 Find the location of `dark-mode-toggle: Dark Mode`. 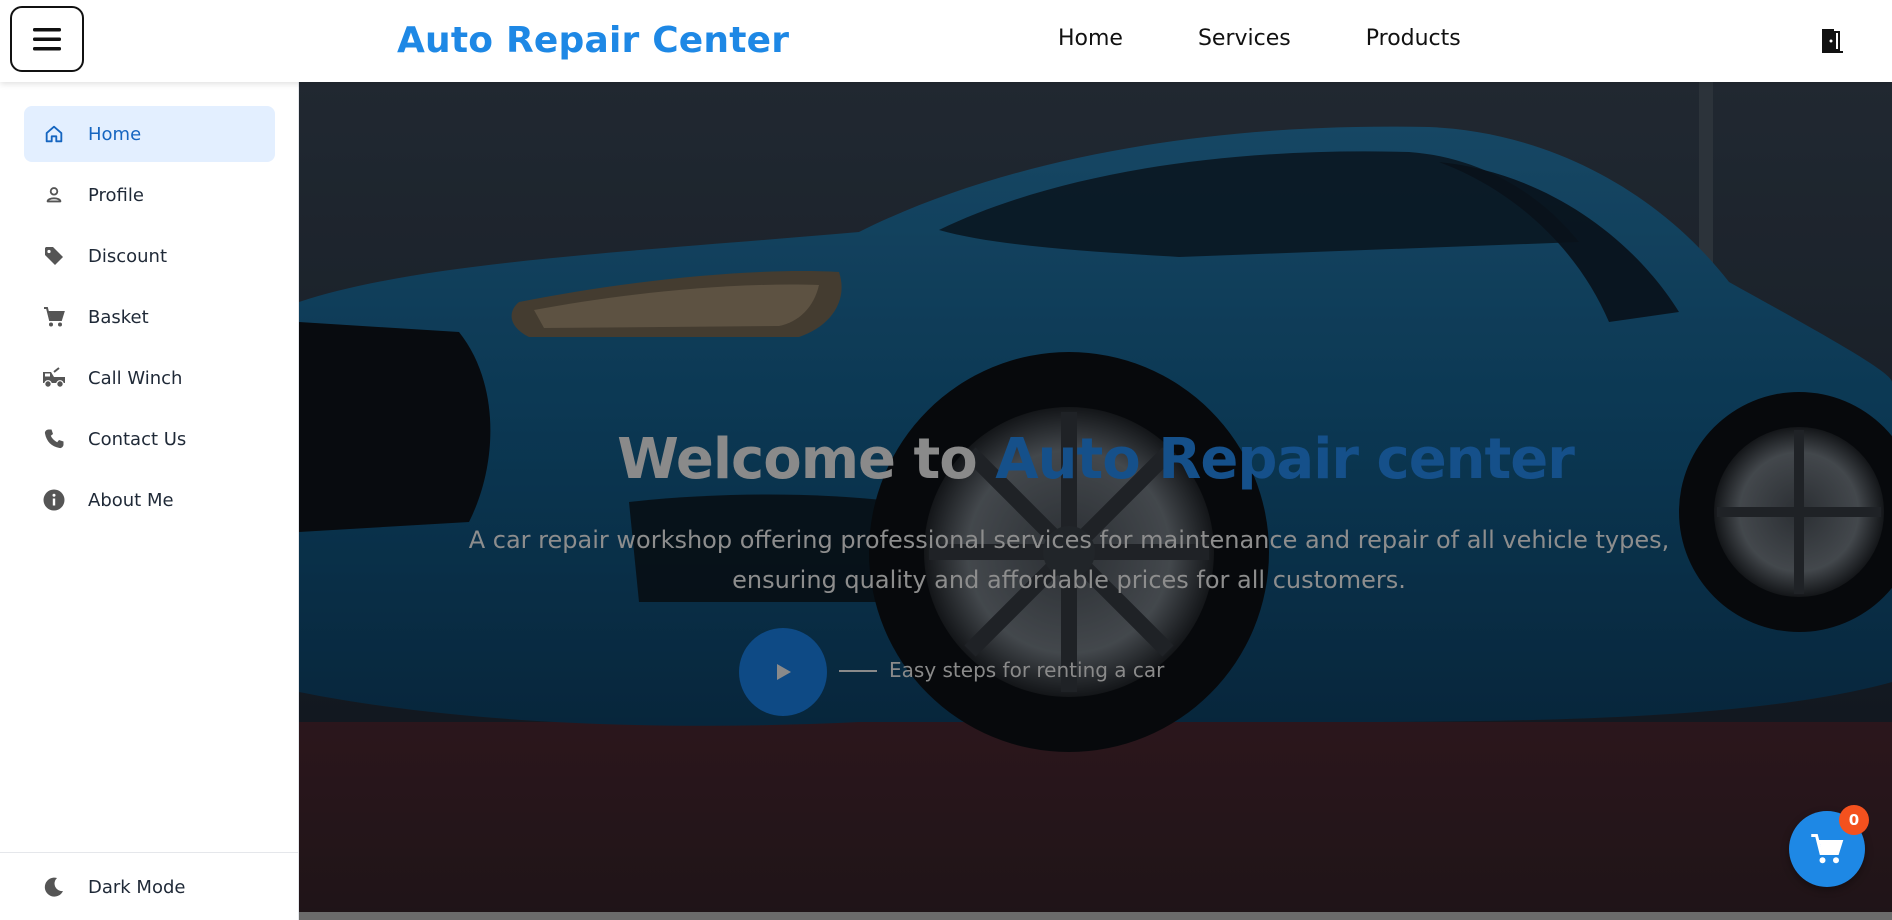

dark-mode-toggle: Dark Mode is located at coordinates (149, 887).